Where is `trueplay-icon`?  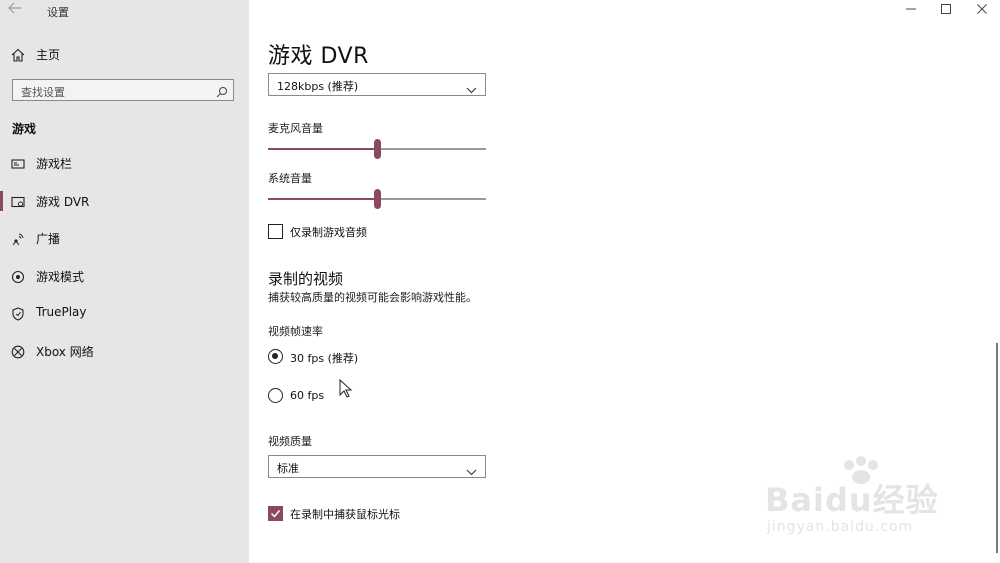 trueplay-icon is located at coordinates (18, 313).